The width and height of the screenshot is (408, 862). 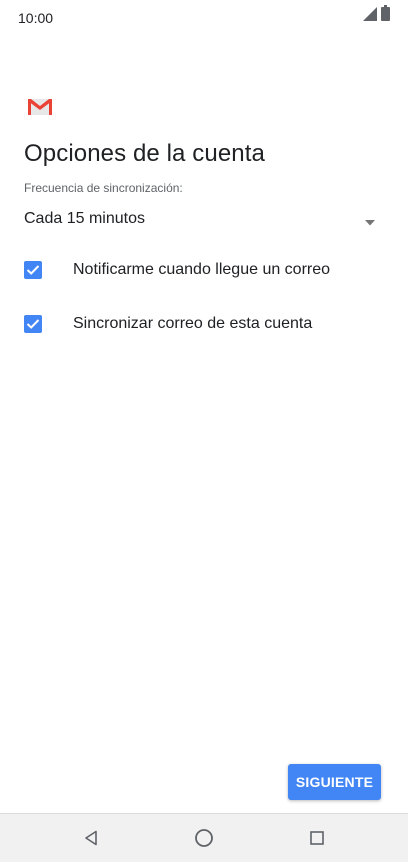 I want to click on recents-icon, so click(x=317, y=838).